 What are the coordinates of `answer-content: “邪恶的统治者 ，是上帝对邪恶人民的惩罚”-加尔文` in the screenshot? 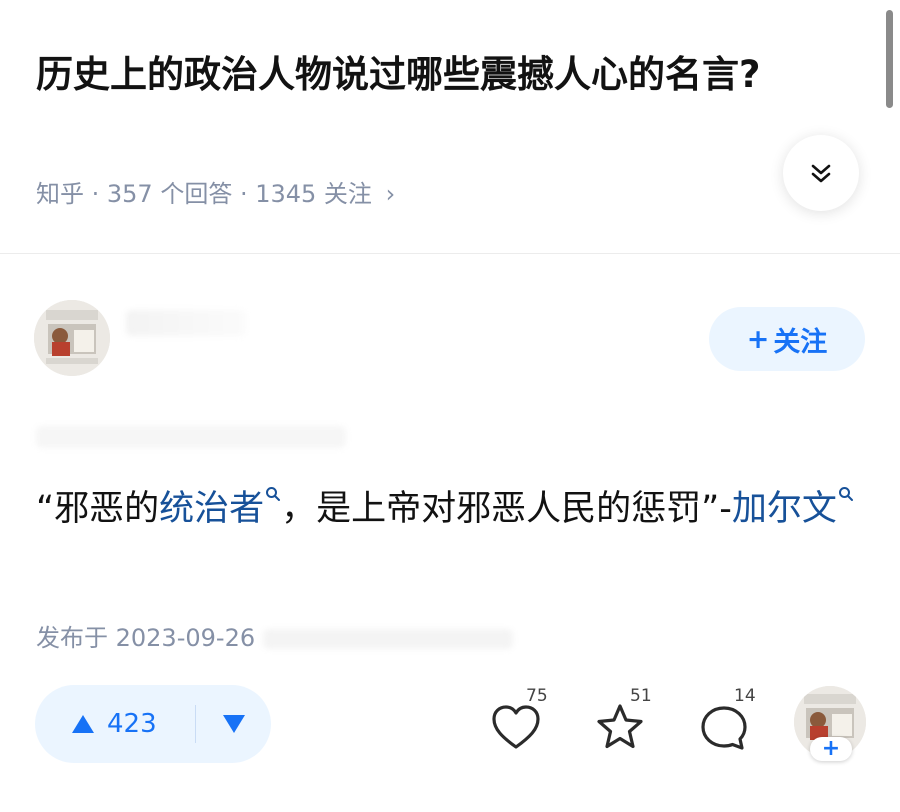 It's located at (451, 509).